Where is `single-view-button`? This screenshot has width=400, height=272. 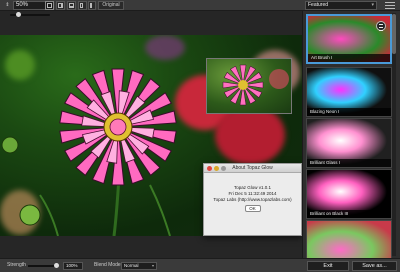 single-view-button is located at coordinates (49, 5).